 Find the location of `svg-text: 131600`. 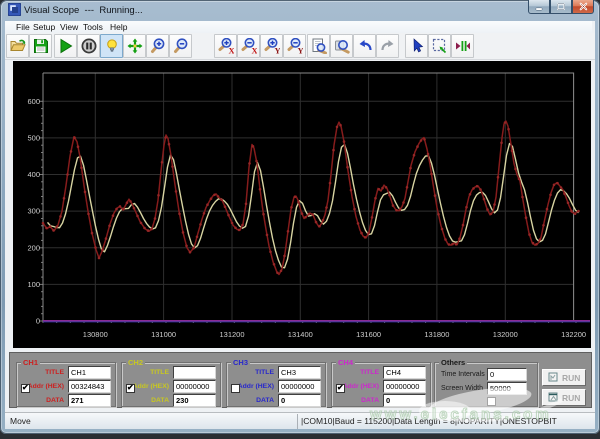

svg-text: 131600 is located at coordinates (368, 334).